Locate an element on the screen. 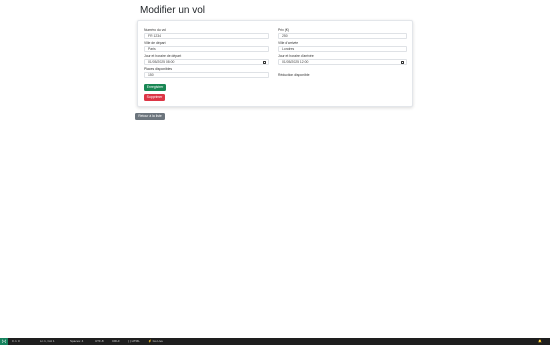 This screenshot has height=345, width=550. arrival-city-input: Londres is located at coordinates (342, 49).